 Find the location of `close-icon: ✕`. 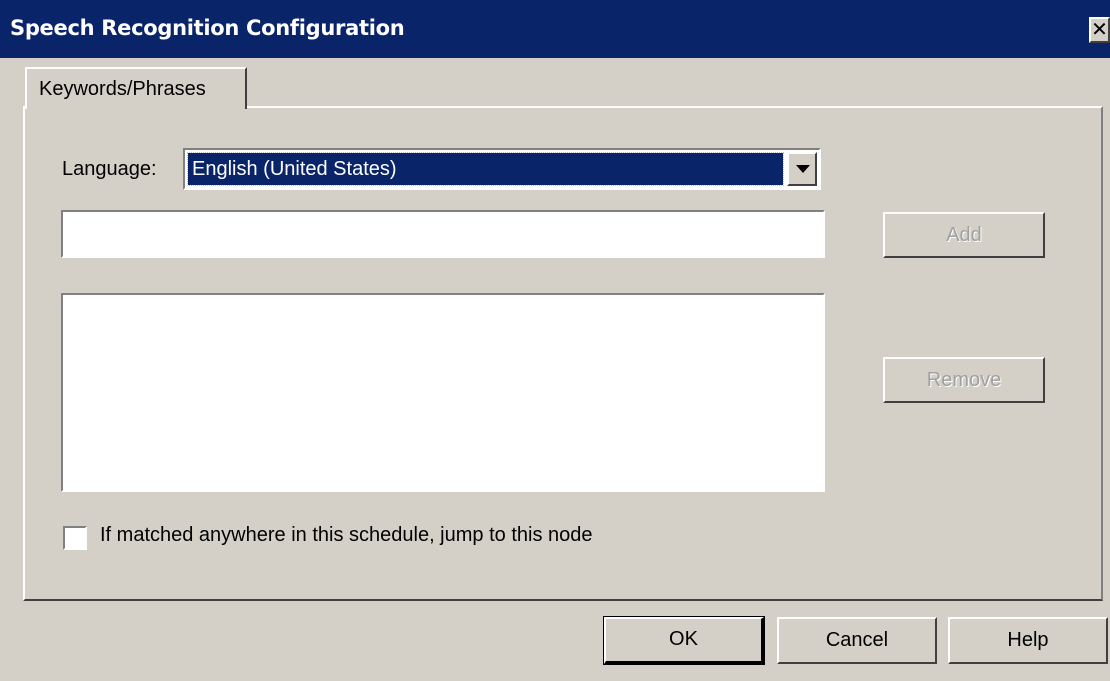

close-icon: ✕ is located at coordinates (1099, 29).